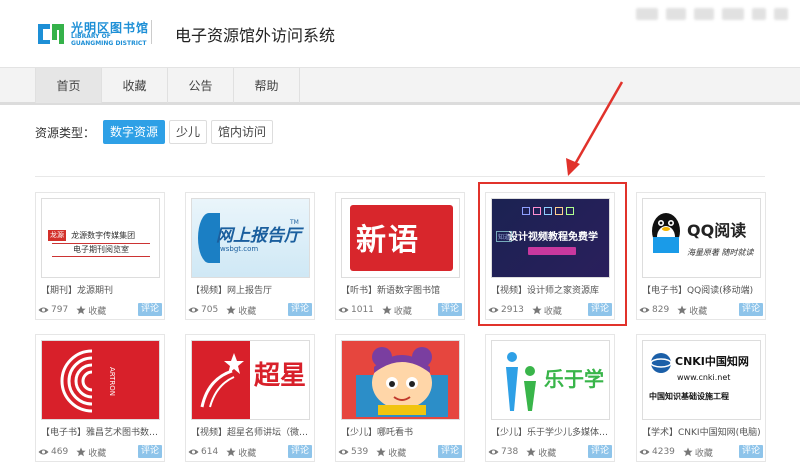 This screenshot has width=800, height=472. What do you see at coordinates (661, 363) in the screenshot?
I see `cnki-globe-icon` at bounding box center [661, 363].